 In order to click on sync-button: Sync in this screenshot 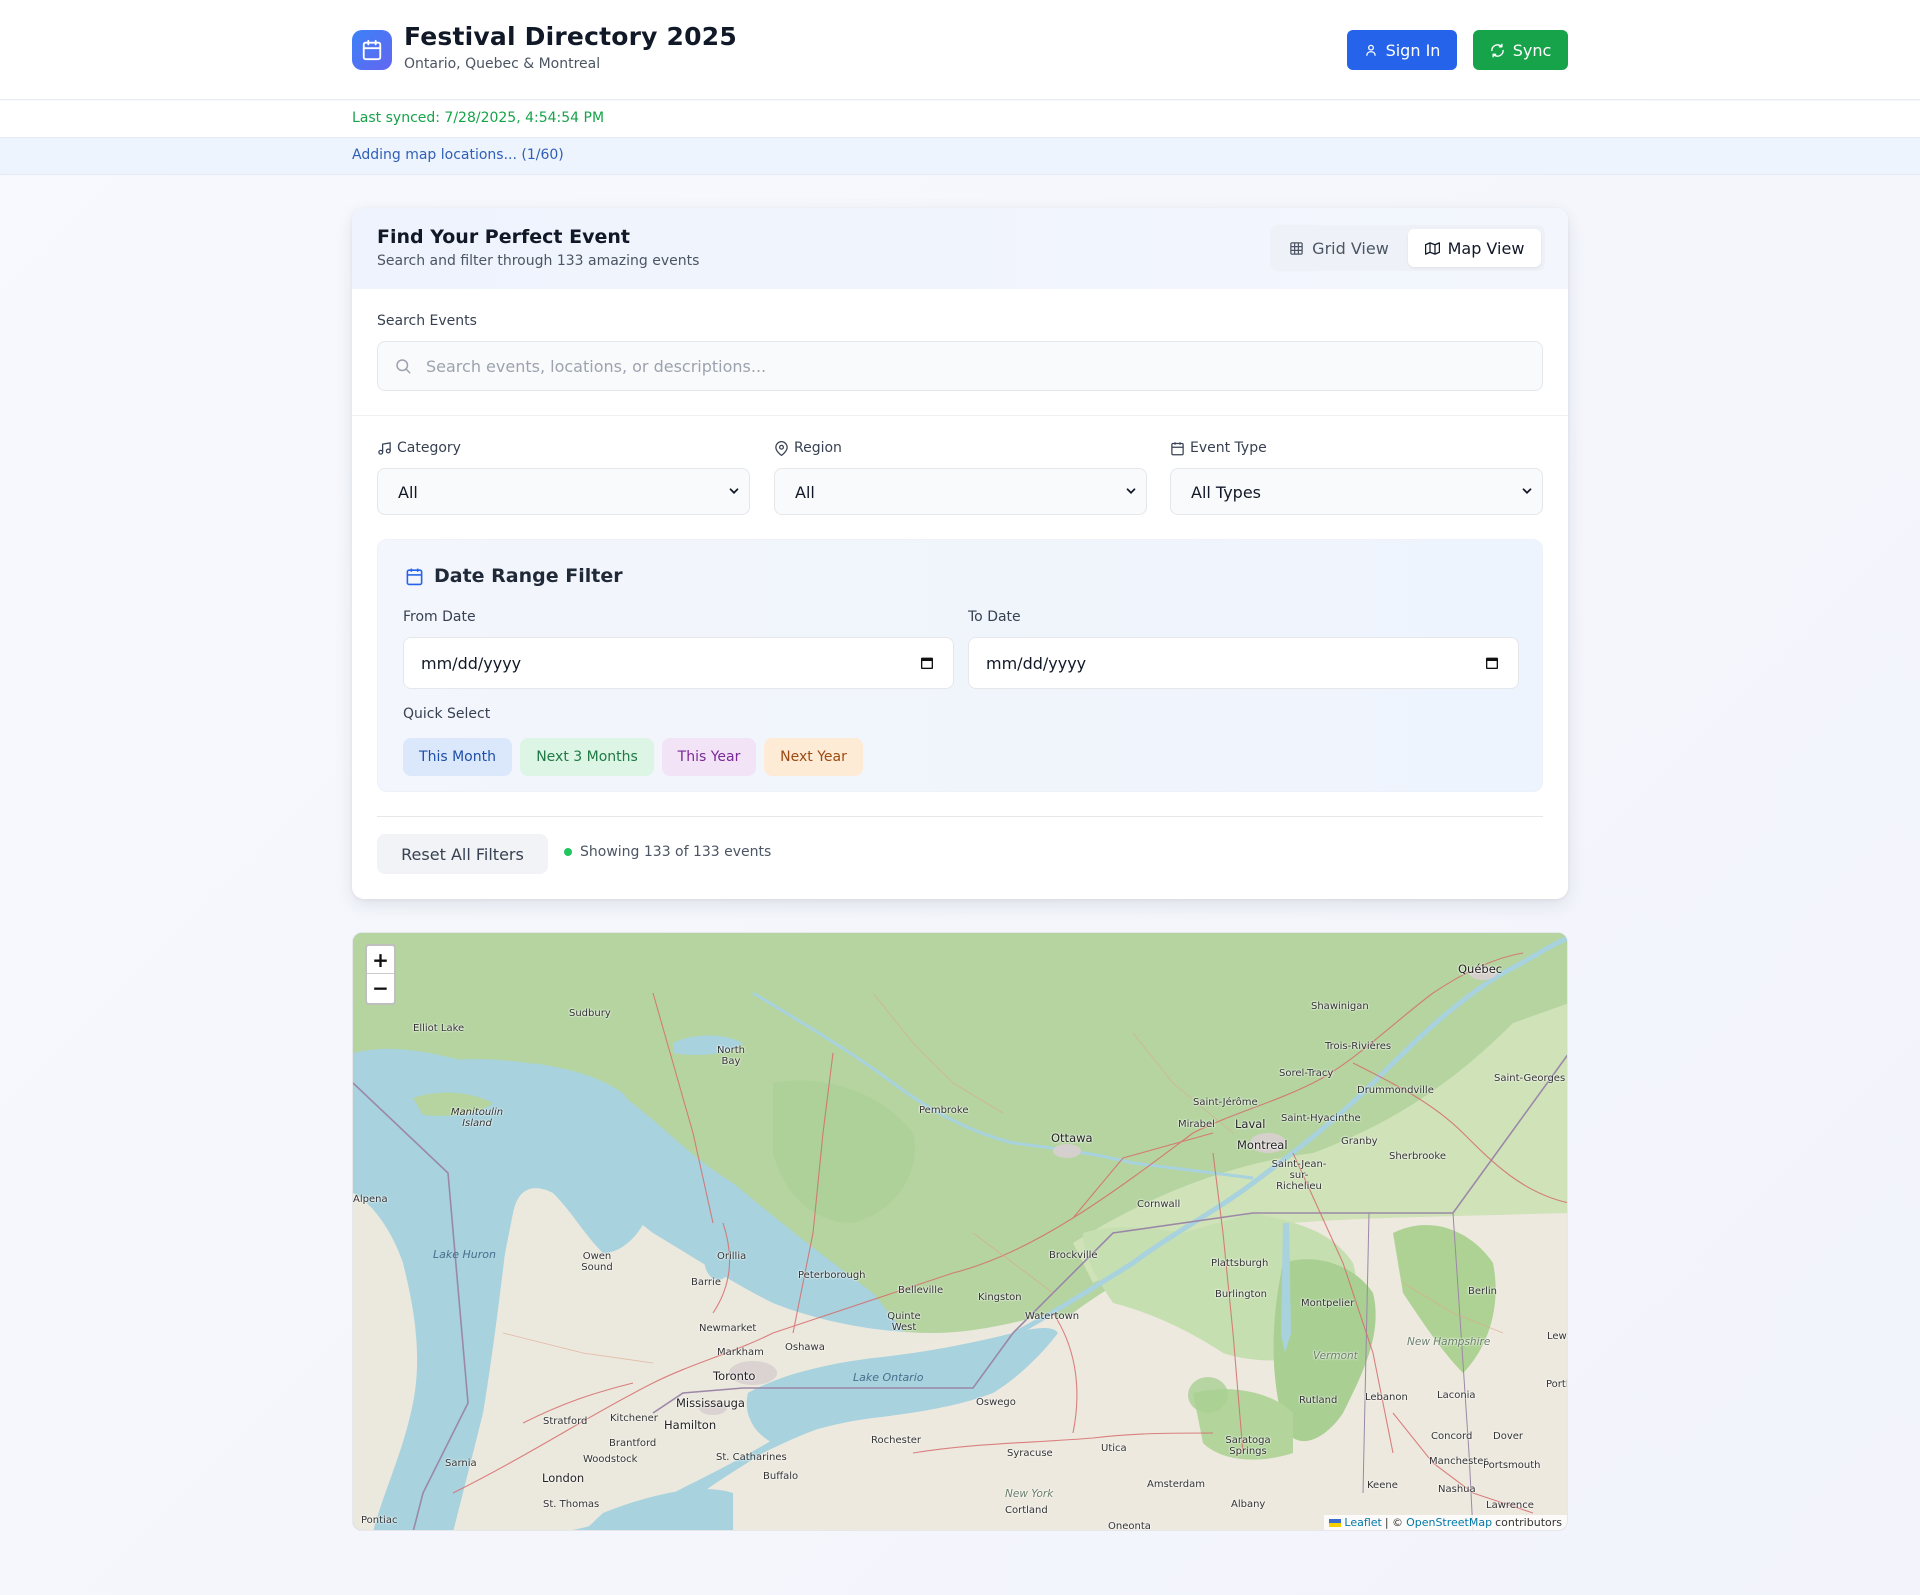, I will do `click(1520, 50)`.